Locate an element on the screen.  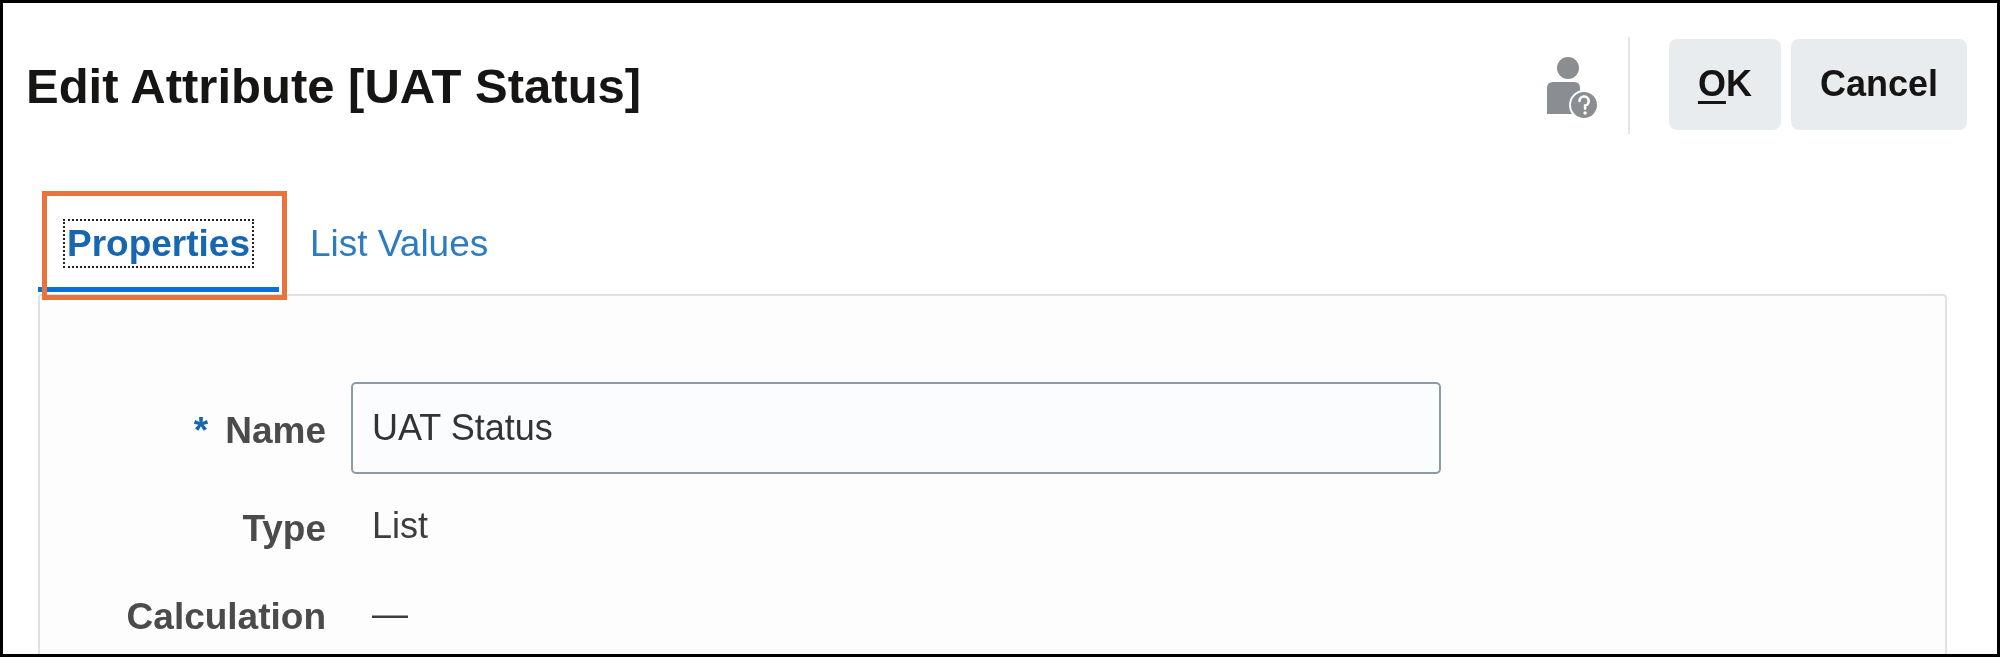
field-label: Calculation is located at coordinates (226, 617).